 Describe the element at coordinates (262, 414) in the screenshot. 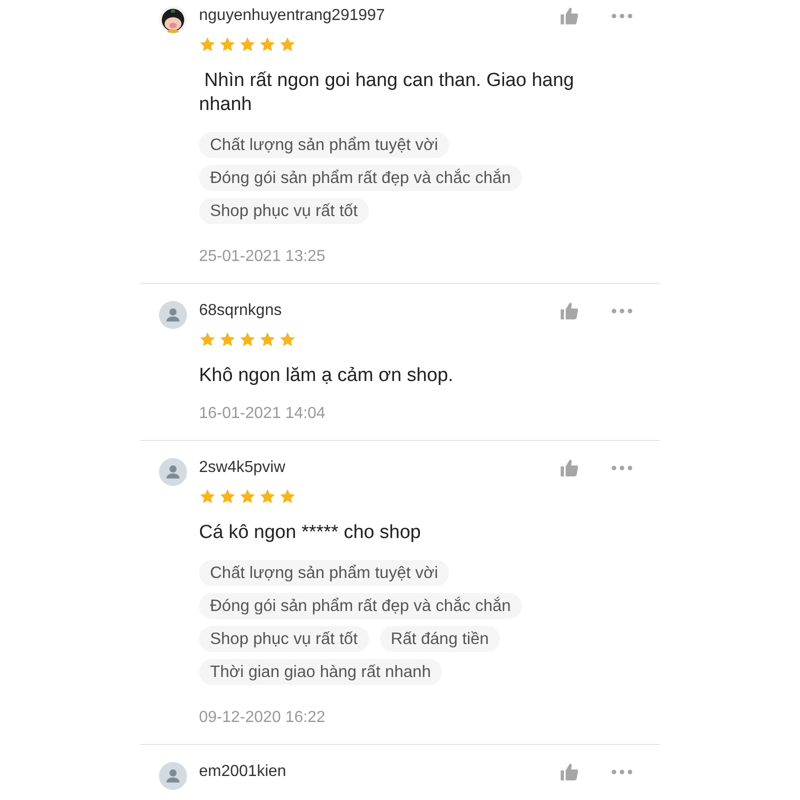

I see `review-date: 16-01-2021 14:04` at that location.